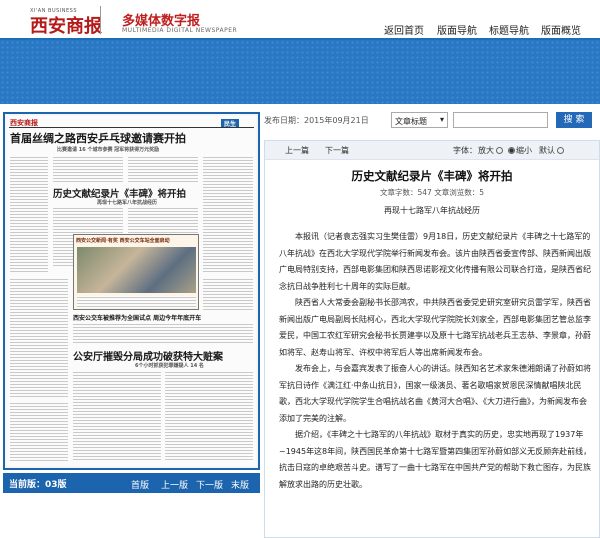 The height and width of the screenshot is (538, 600). Describe the element at coordinates (432, 176) in the screenshot. I see `article-title: 历史文献纪录片《丰碑》将开拍` at that location.